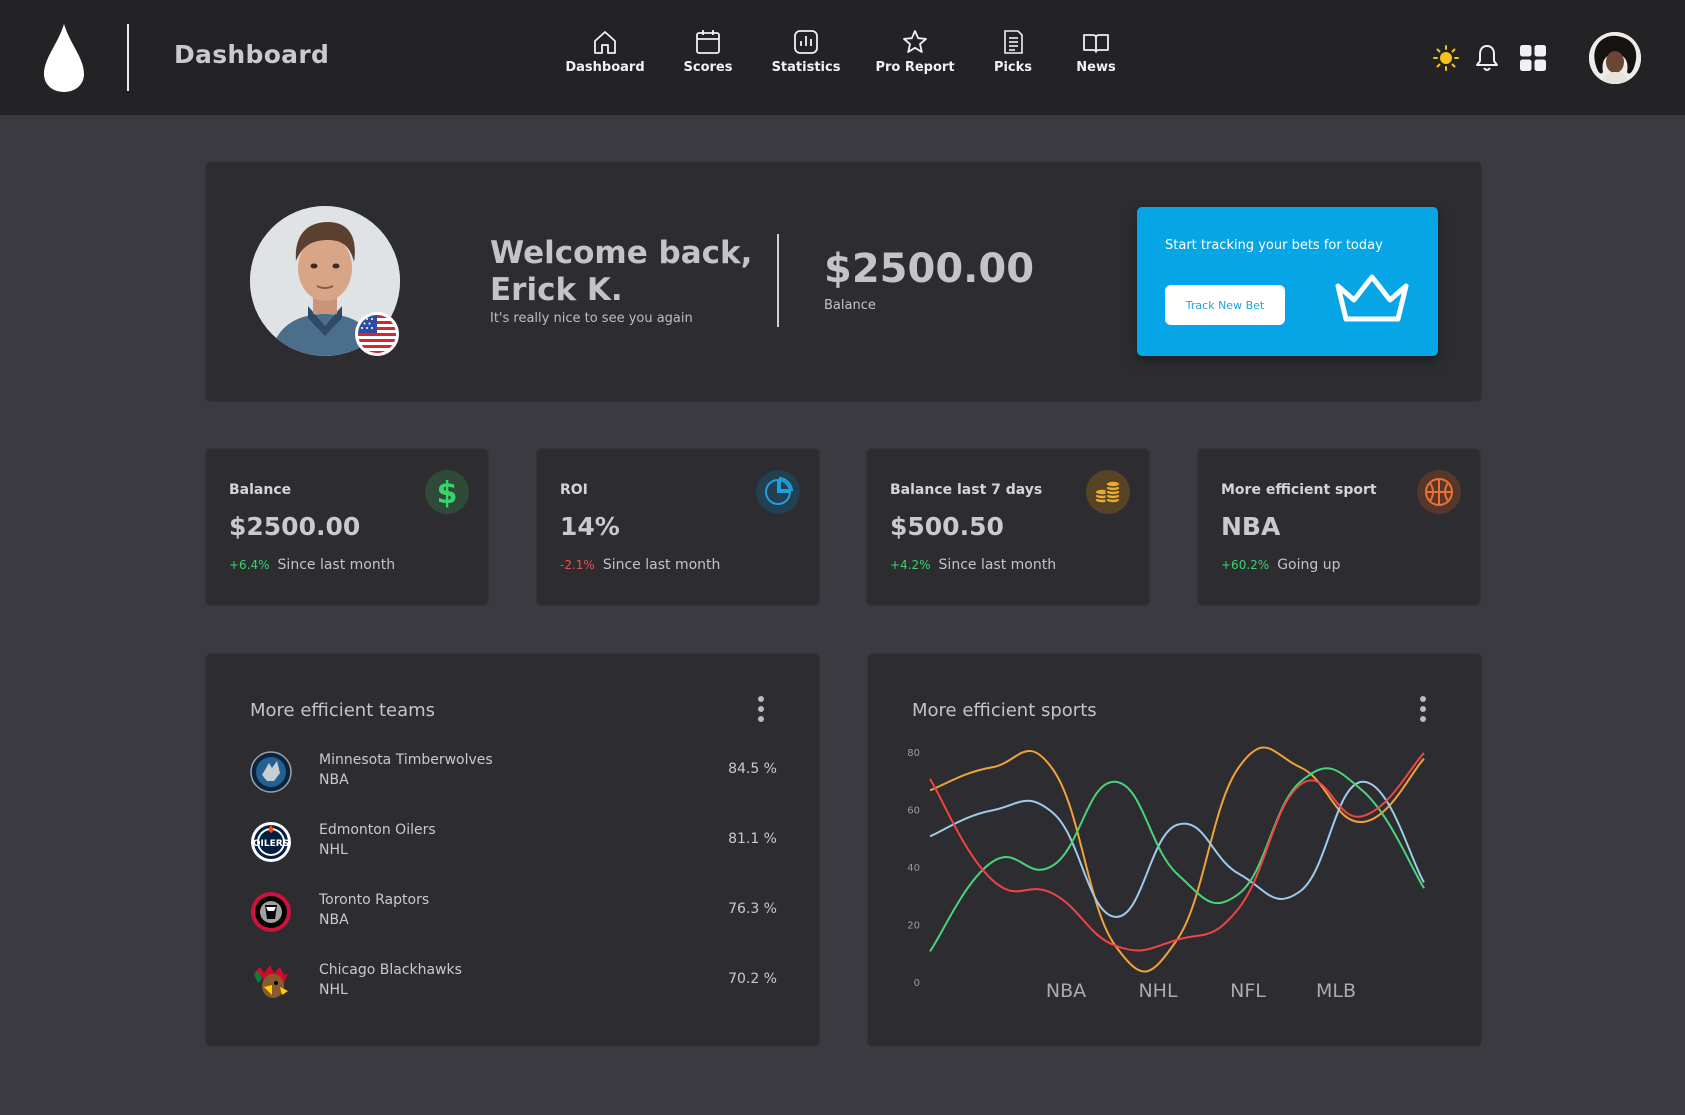 Image resolution: width=1685 pixels, height=1115 pixels. Describe the element at coordinates (591, 318) in the screenshot. I see `welcome-subtitle: It's really nice to see you again` at that location.